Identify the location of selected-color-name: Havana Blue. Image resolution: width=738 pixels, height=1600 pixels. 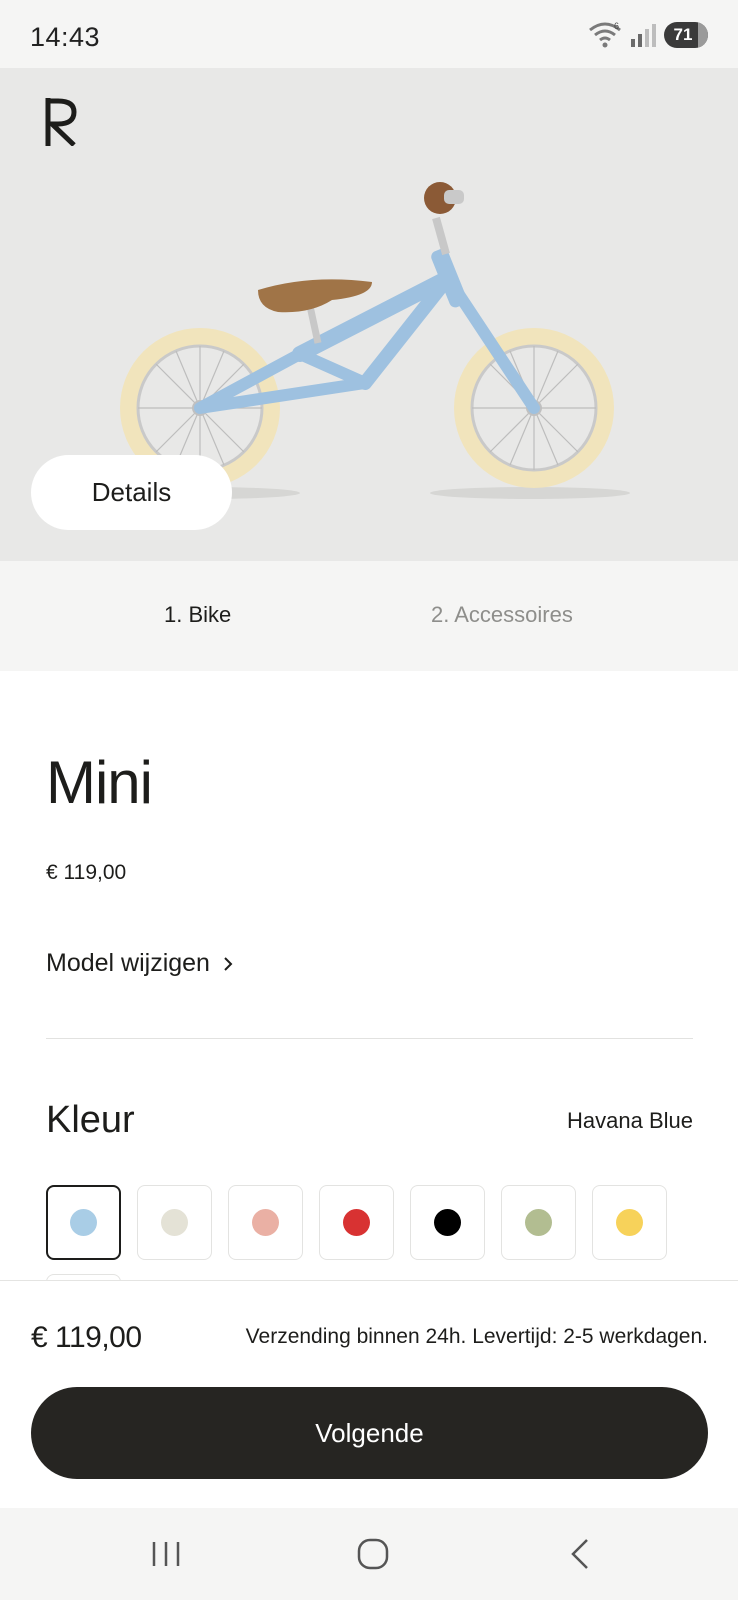
(630, 1120).